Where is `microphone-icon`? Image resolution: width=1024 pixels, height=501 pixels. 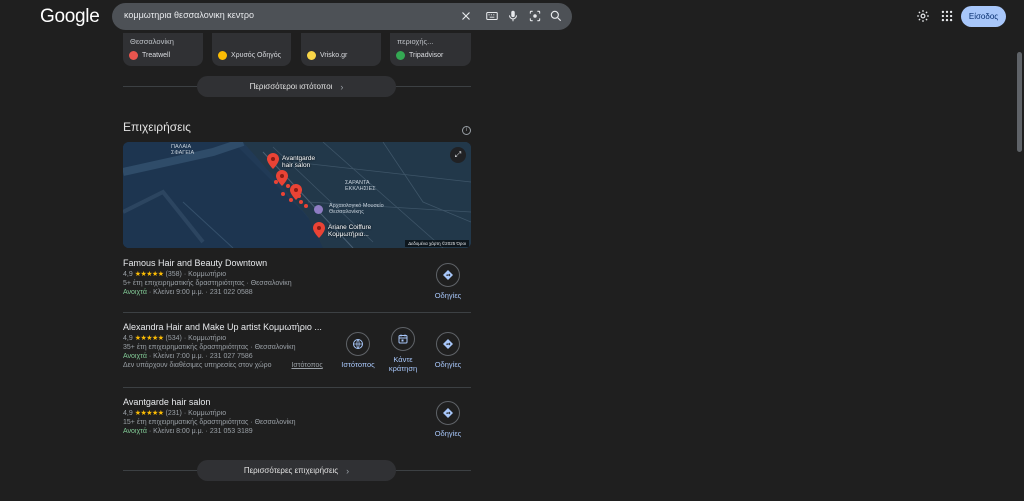
microphone-icon is located at coordinates (513, 16).